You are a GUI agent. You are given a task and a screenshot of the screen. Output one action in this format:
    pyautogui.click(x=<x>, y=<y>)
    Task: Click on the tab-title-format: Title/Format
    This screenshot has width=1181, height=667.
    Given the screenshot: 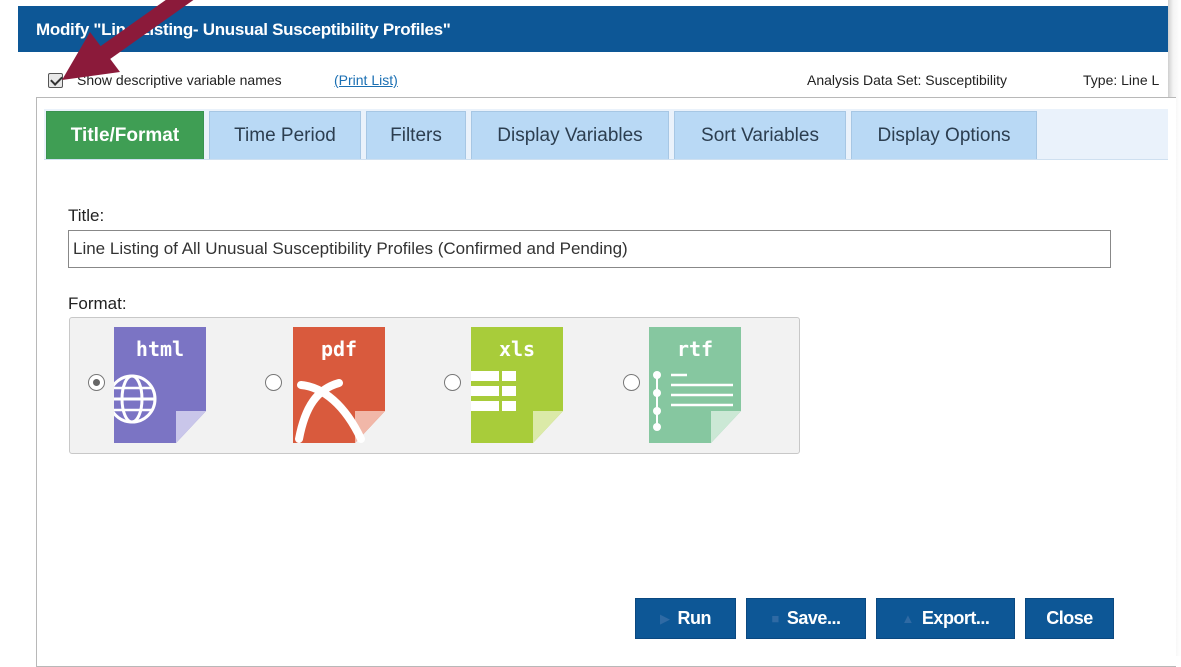 What is the action you would take?
    pyautogui.click(x=125, y=135)
    